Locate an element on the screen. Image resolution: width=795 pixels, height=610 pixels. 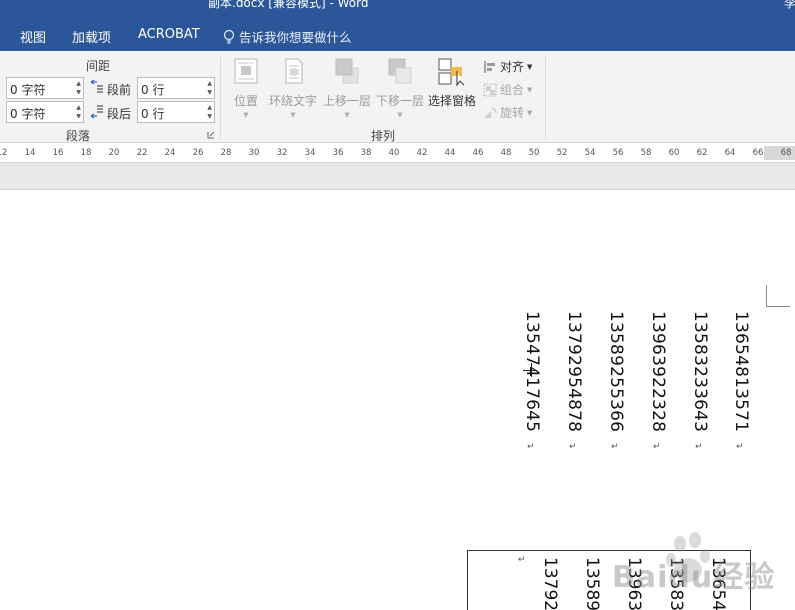
ruler-tick-label: 24 is located at coordinates (170, 153).